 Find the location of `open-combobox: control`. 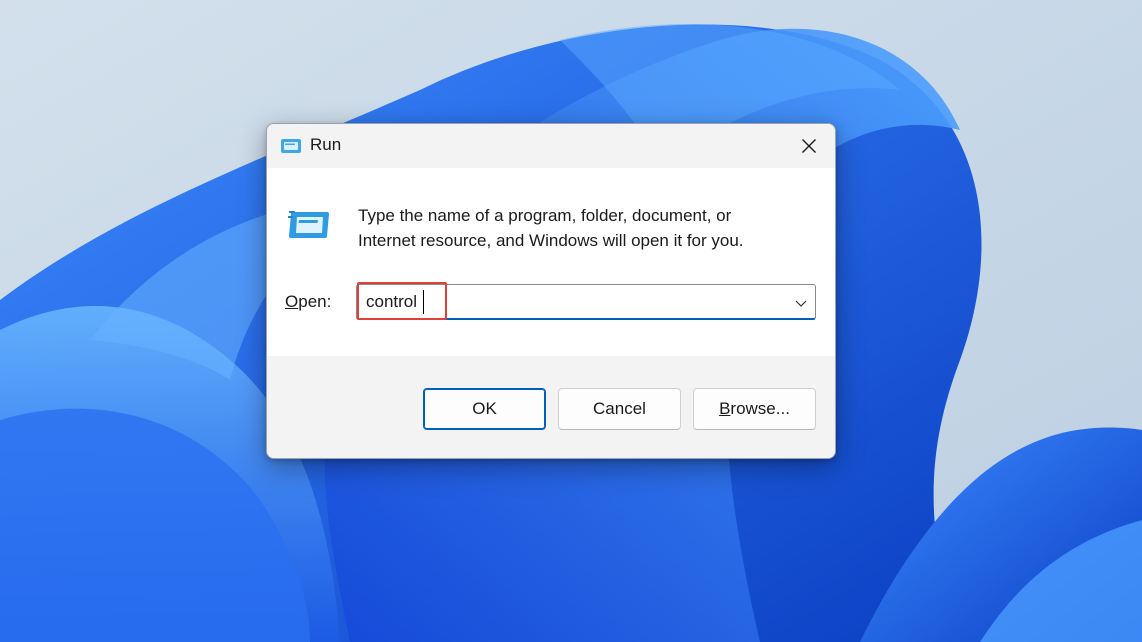

open-combobox: control is located at coordinates (586, 301).